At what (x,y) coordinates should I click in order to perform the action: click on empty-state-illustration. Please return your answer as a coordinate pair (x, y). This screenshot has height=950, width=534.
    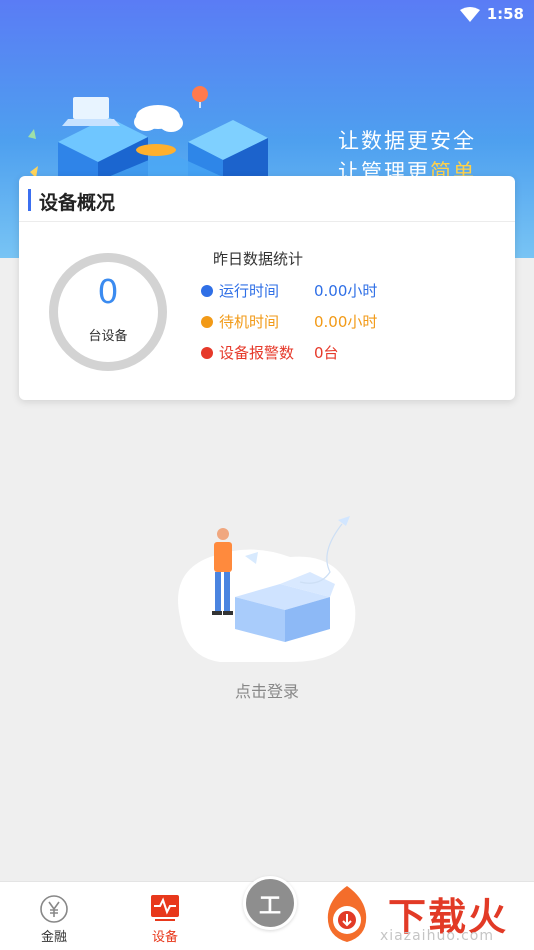
    Looking at the image, I should click on (267, 589).